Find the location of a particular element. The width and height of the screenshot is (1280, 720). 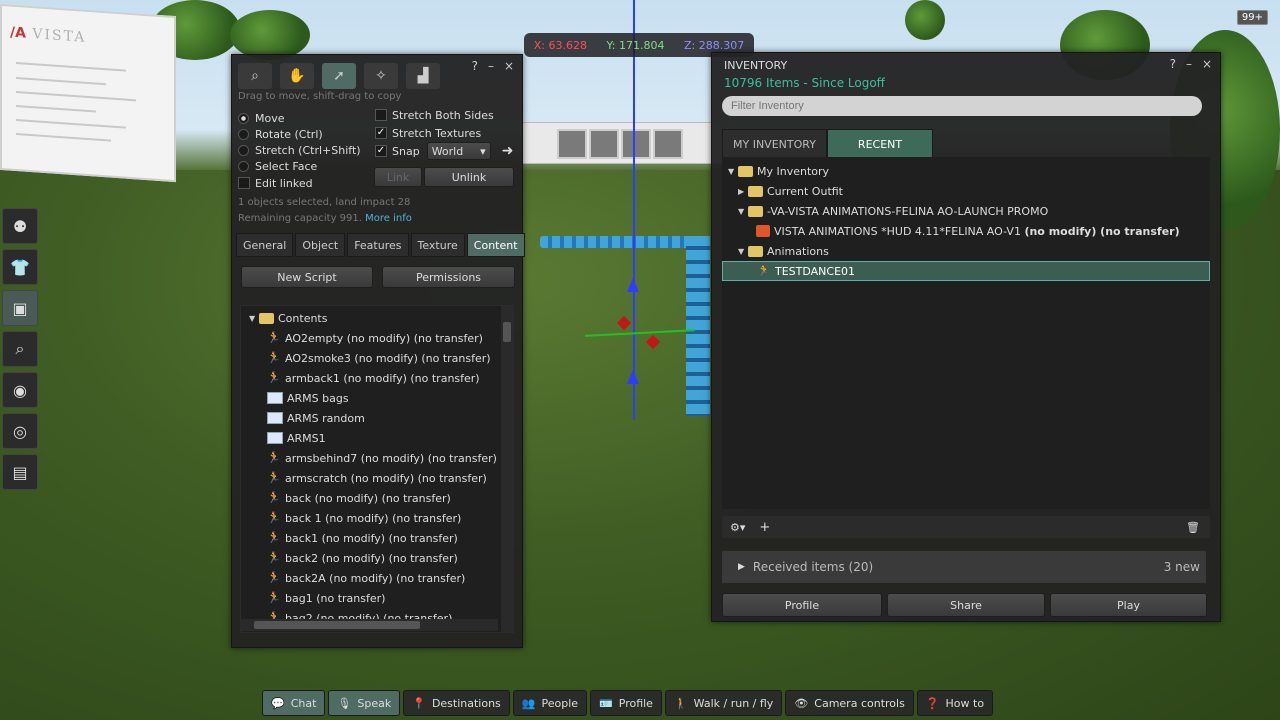

drag-hint: Drag to move, shift-drag to copy is located at coordinates (320, 96).